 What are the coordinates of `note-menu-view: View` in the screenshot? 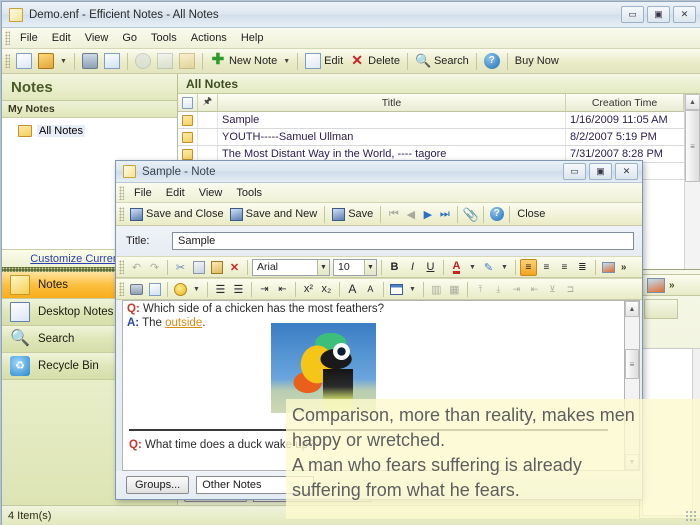 It's located at (211, 193).